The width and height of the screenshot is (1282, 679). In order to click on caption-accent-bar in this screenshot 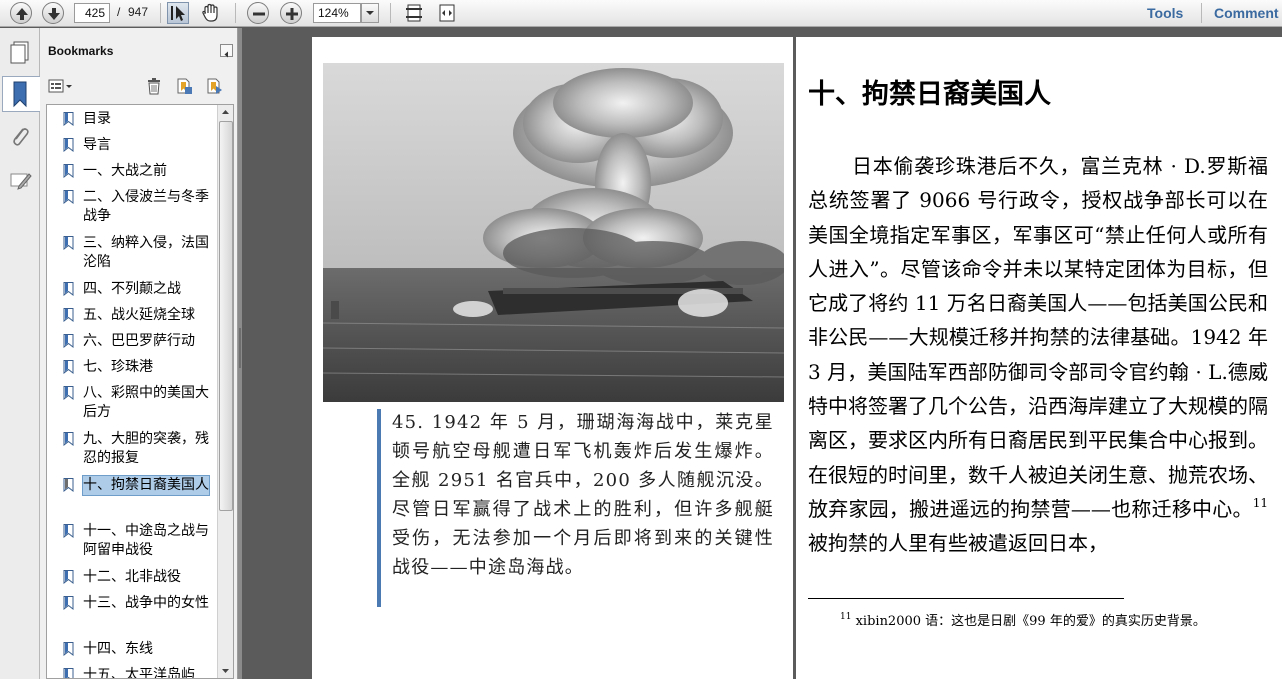, I will do `click(379, 508)`.